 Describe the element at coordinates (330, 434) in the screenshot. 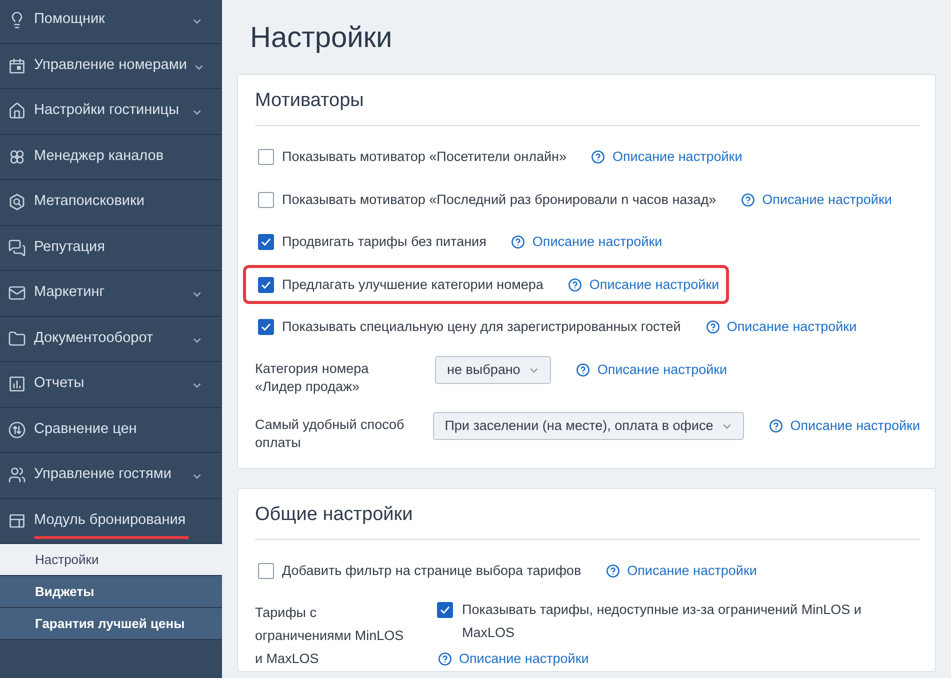

I see `field-label: Самый удобный способ оплаты` at that location.